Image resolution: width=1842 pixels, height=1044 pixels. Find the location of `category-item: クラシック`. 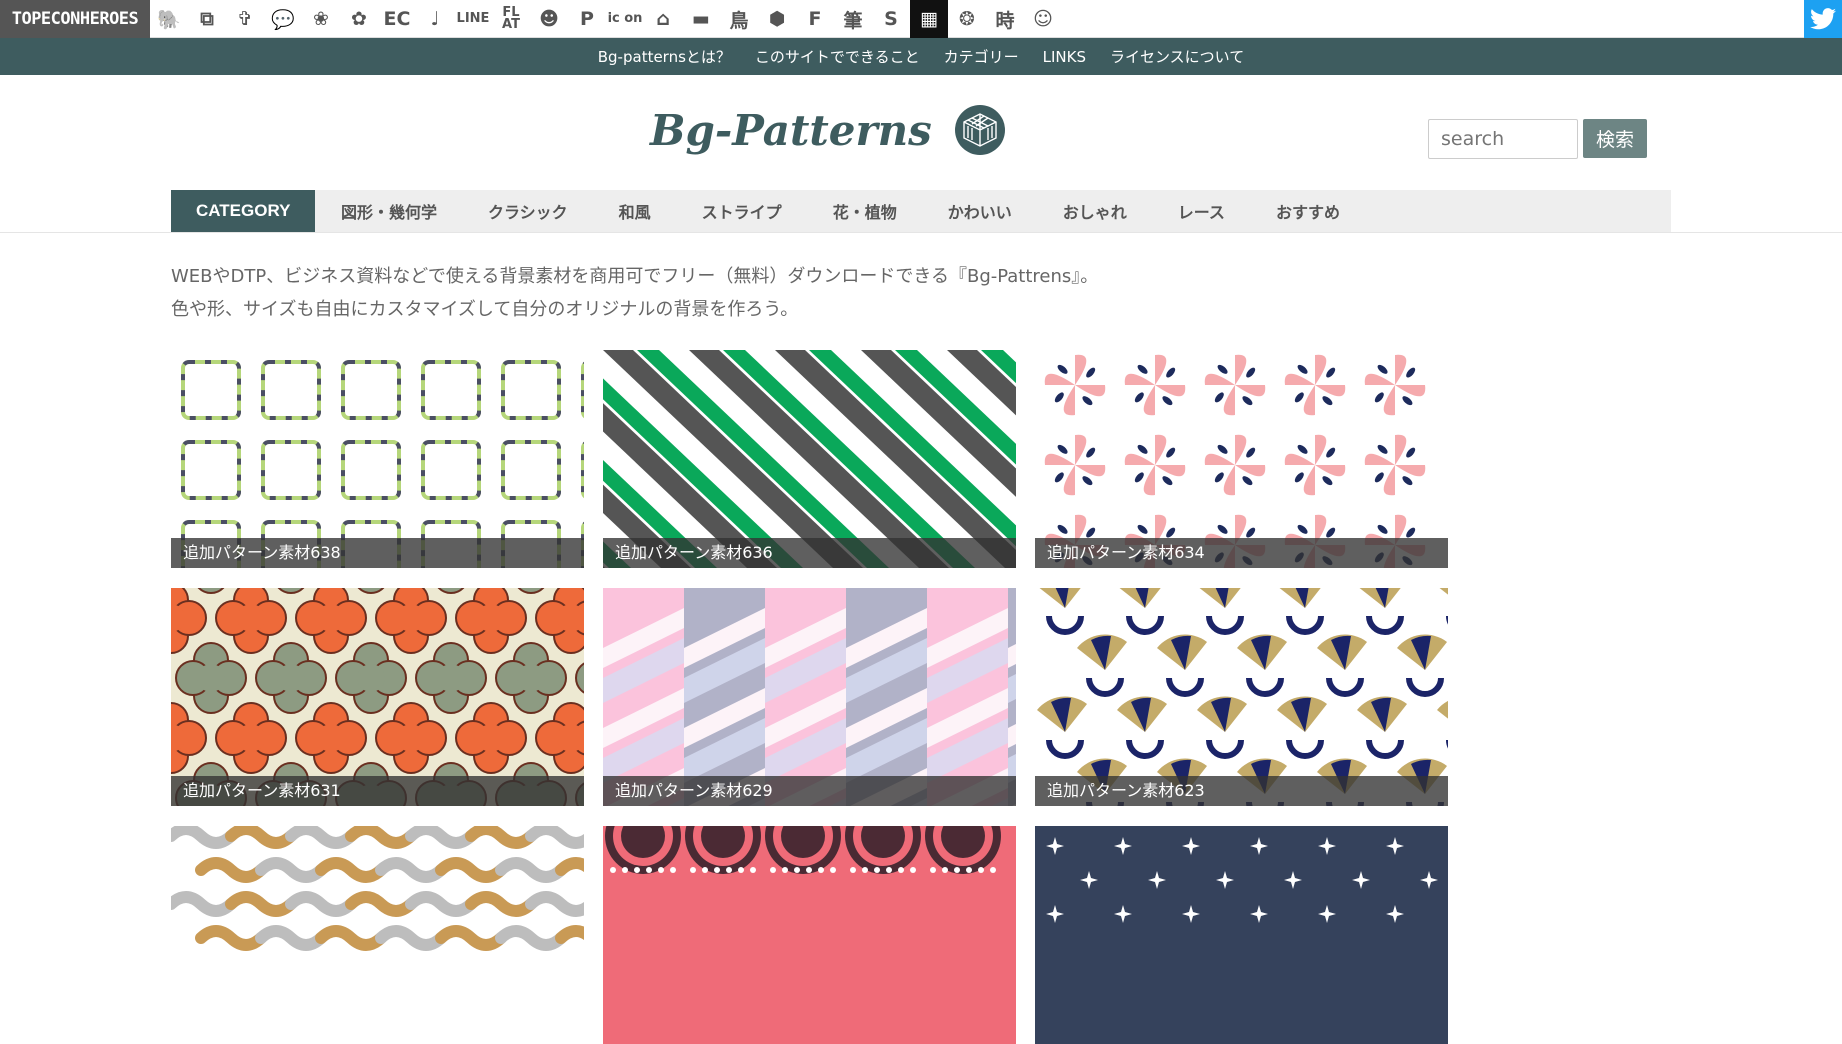

category-item: クラシック is located at coordinates (527, 211).